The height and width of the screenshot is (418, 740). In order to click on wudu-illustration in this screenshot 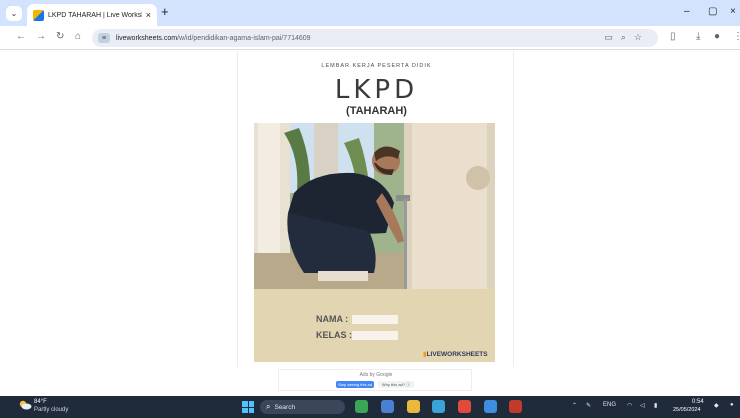, I will do `click(374, 206)`.